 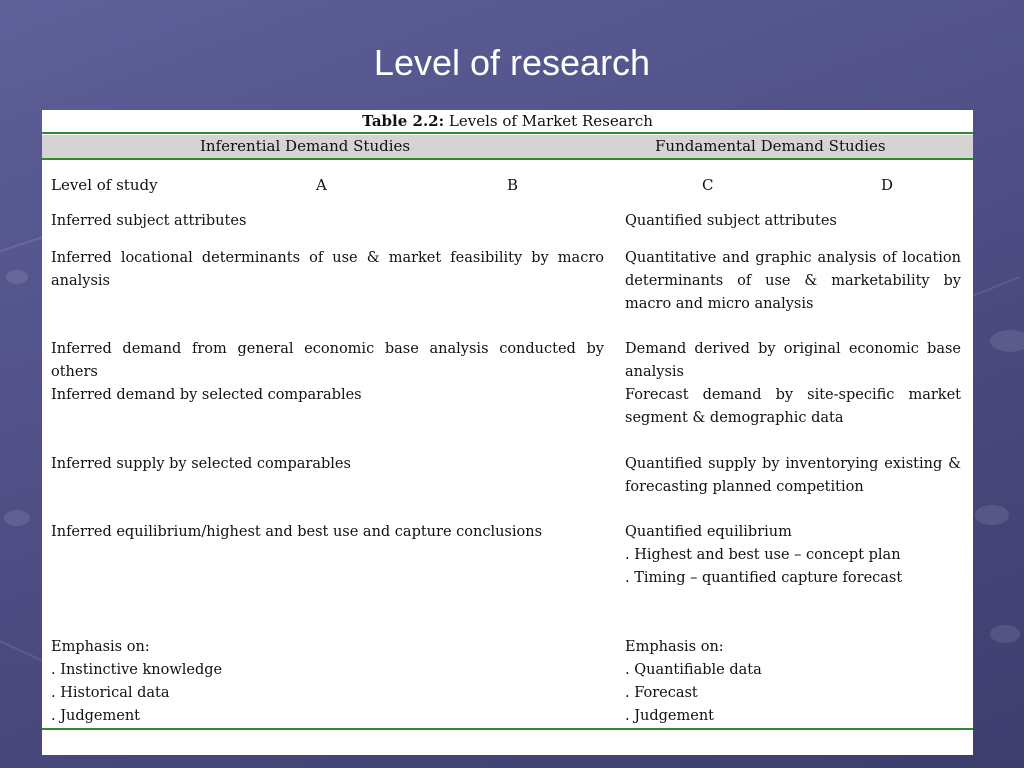 What do you see at coordinates (693, 670) in the screenshot?
I see `cell-line: . Quantifiable data` at bounding box center [693, 670].